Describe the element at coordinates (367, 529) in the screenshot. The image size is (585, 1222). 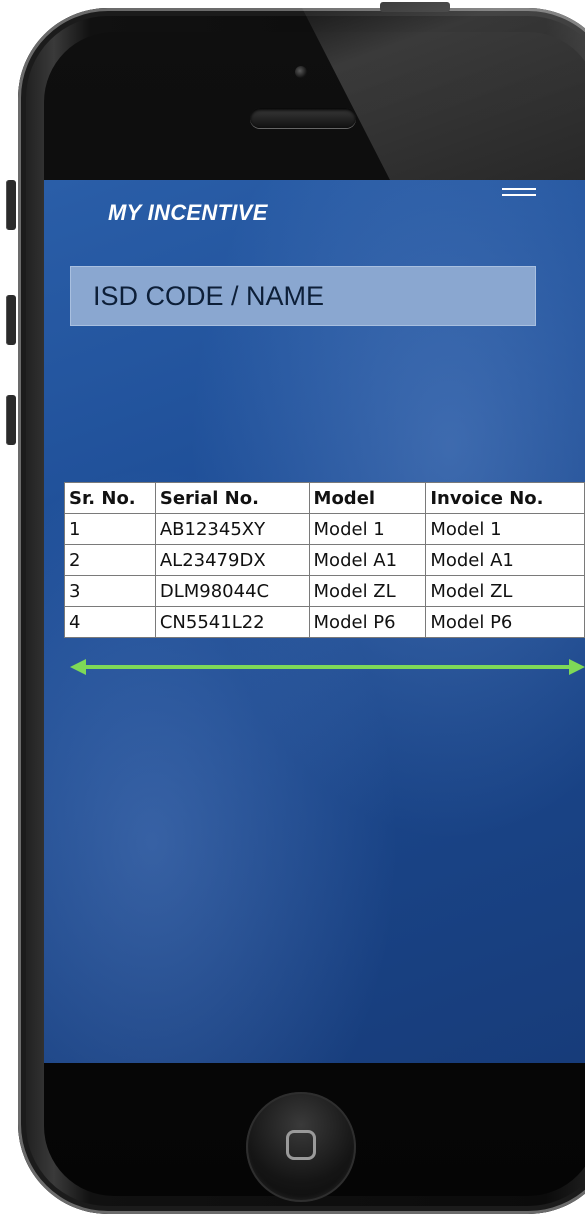
I see `cell-model: Model 1` at that location.